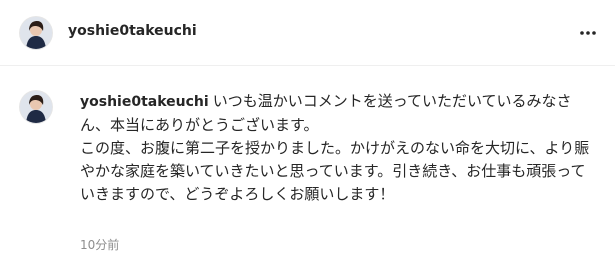 This screenshot has width=615, height=272. I want to click on comment-timestamp: 10分前, so click(99, 244).